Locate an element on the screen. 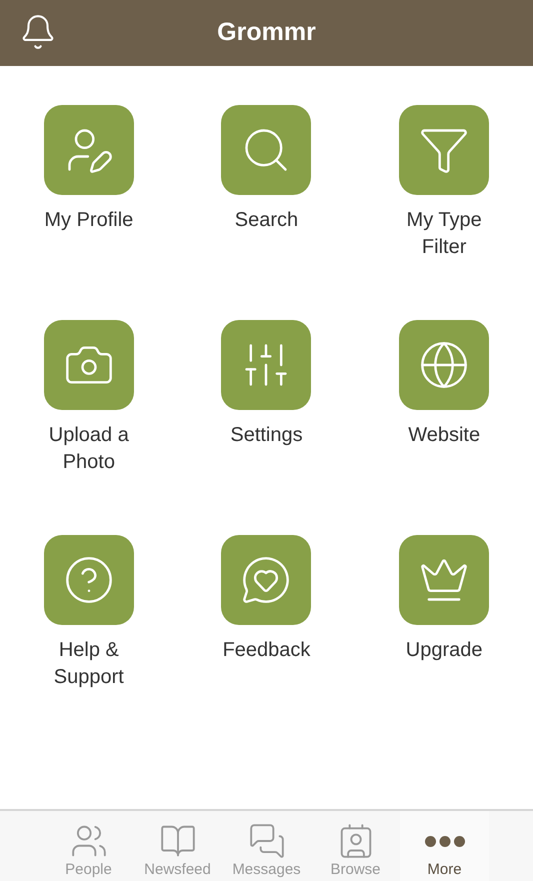 This screenshot has height=881, width=533. menu-tile: Feedback is located at coordinates (267, 642).